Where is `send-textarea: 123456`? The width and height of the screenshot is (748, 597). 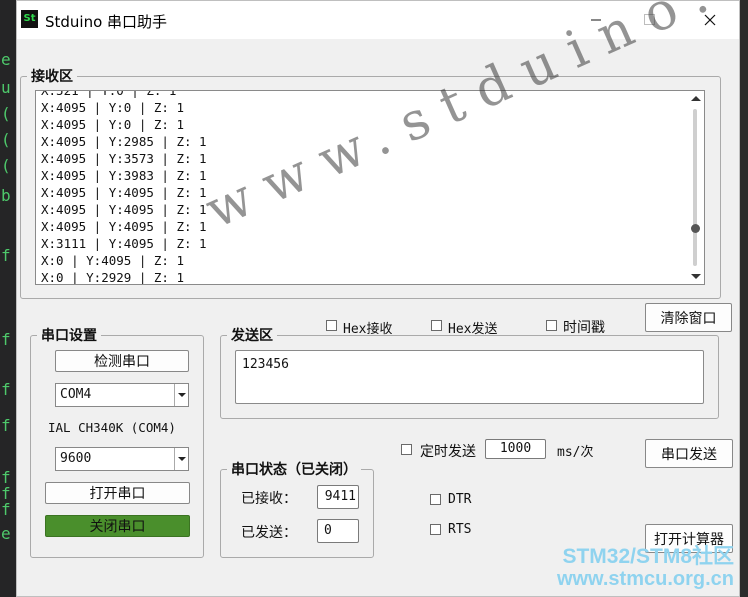
send-textarea: 123456 is located at coordinates (469, 377).